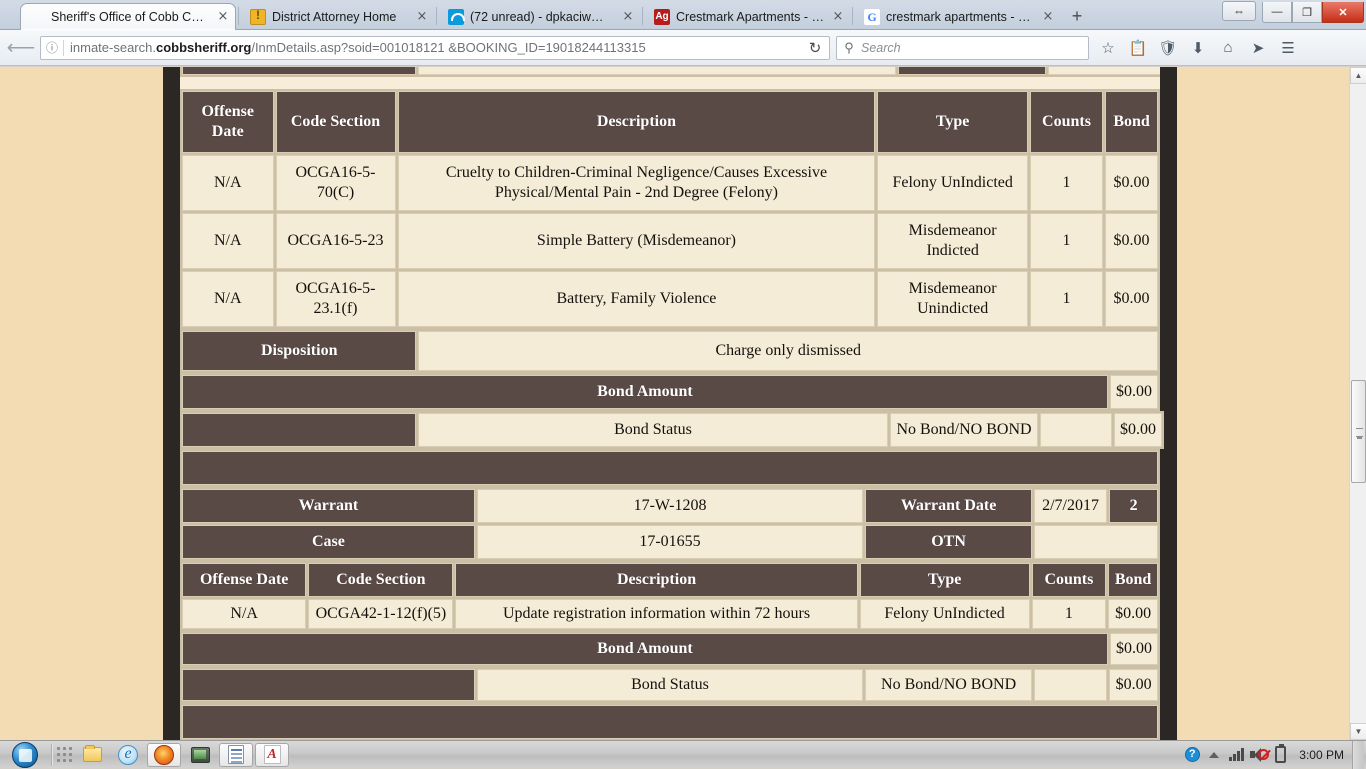 The width and height of the screenshot is (1366, 769). I want to click on col-description: Description, so click(656, 580).